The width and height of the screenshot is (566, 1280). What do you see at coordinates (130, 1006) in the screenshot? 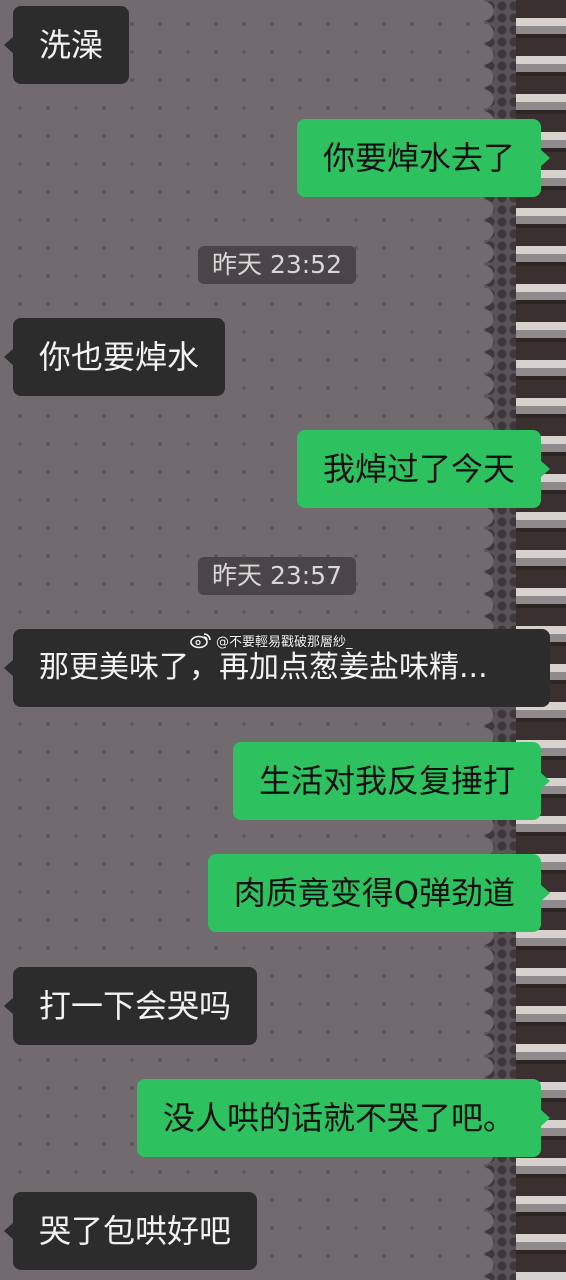
I see `message-incoming: 打一下会哭吗` at bounding box center [130, 1006].